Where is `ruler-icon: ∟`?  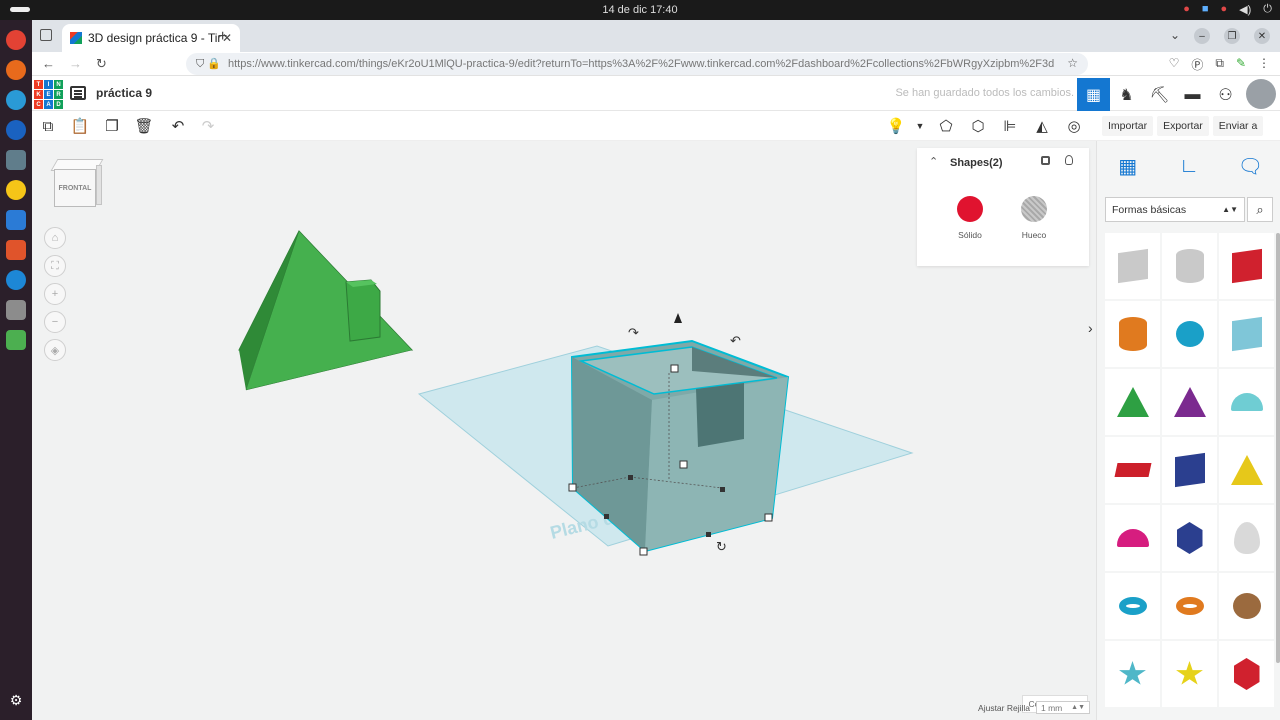
ruler-icon: ∟ is located at coordinates (1189, 166).